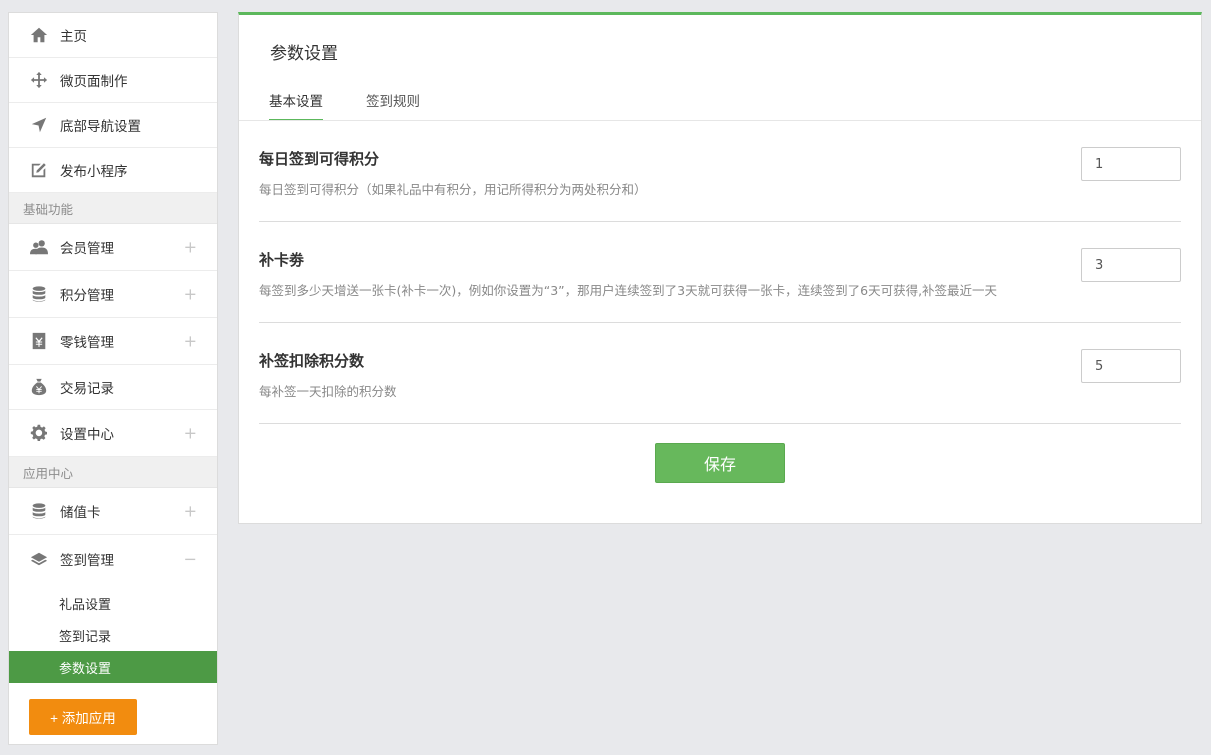  I want to click on edit-icon, so click(39, 170).